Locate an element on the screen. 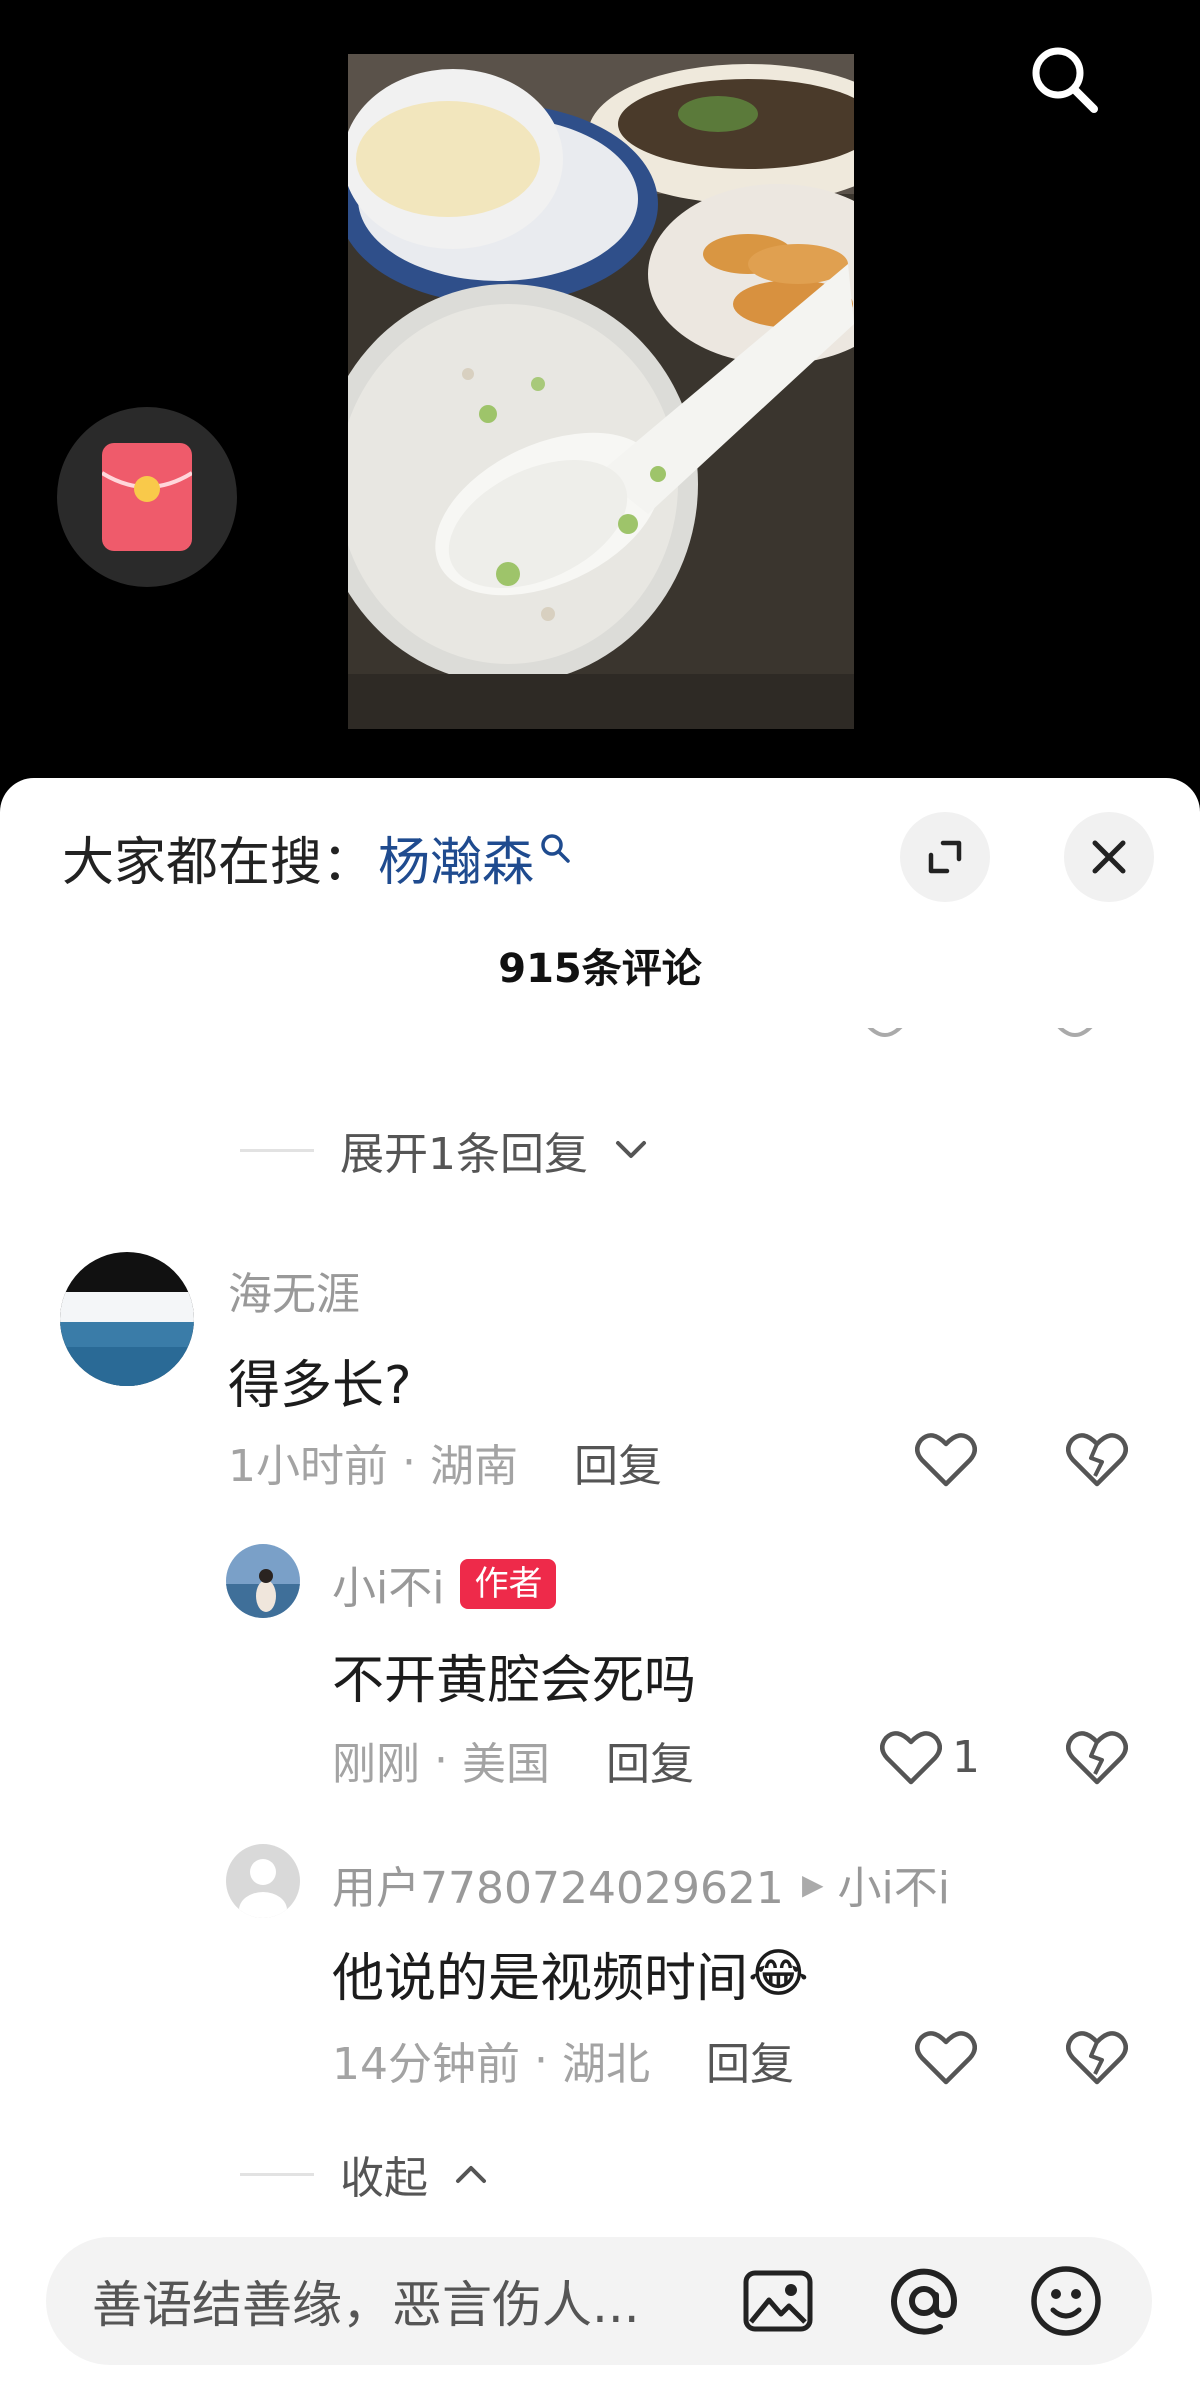  congee-breakfast-image is located at coordinates (601, 391).